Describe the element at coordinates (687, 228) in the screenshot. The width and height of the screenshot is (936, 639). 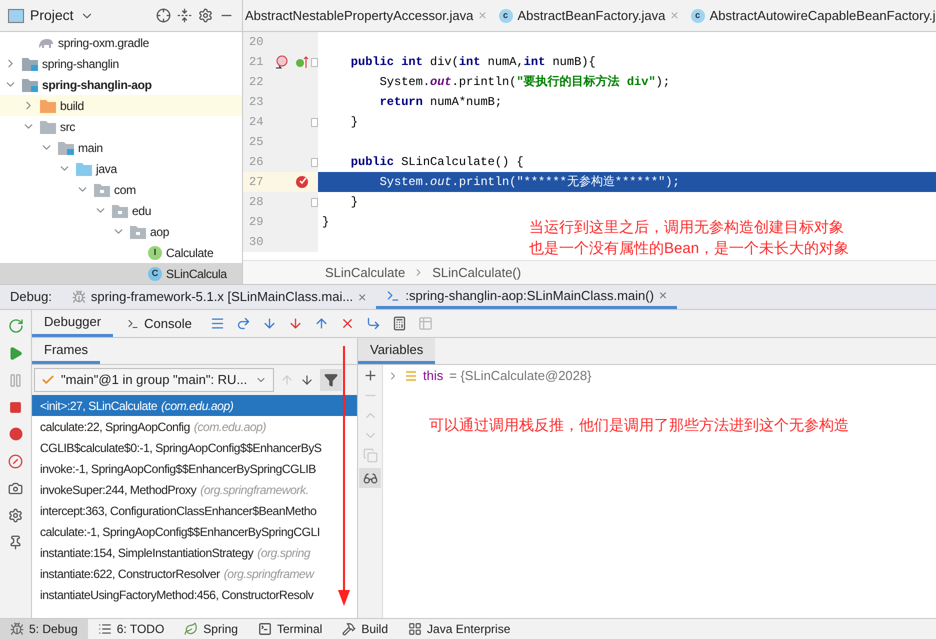
I see `annotation-text: 当运行到这里之后，调用无参构造创建目标对象` at that location.